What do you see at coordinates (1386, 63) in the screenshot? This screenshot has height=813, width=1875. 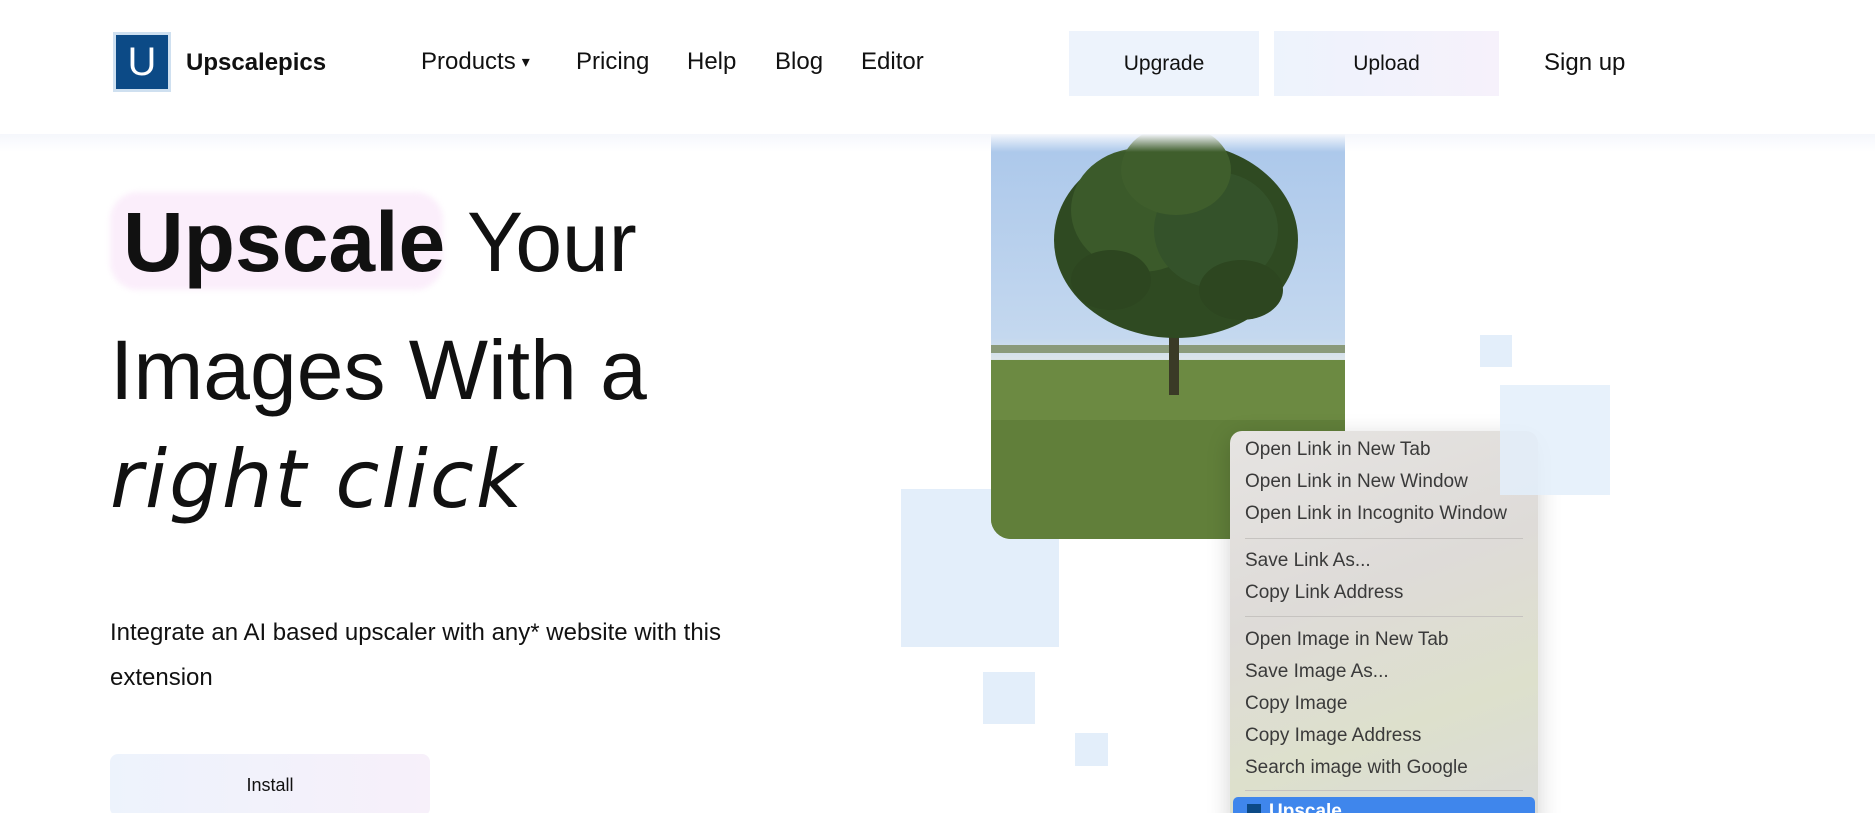 I see `upload-button: Upload` at bounding box center [1386, 63].